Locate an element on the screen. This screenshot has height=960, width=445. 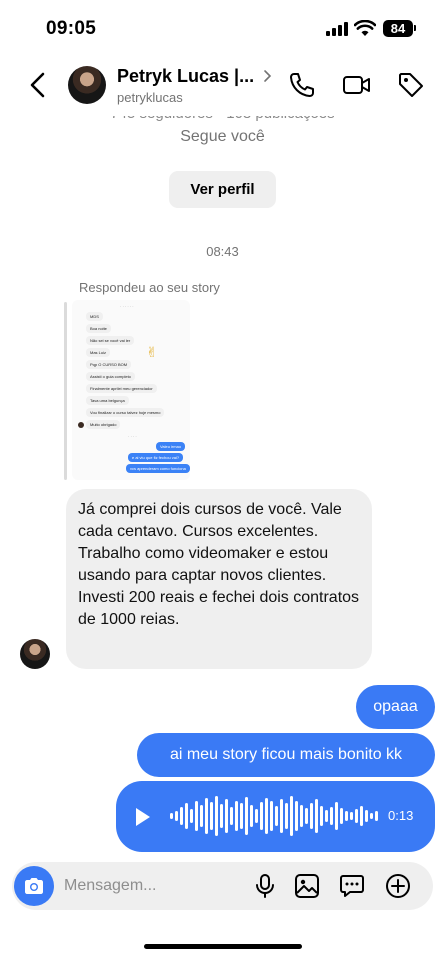
microphone-icon is located at coordinates (265, 886).